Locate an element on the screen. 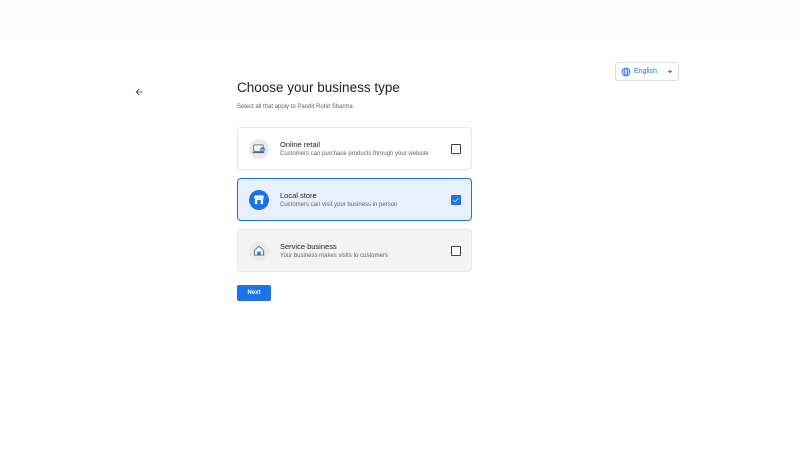  local-store-checkbox is located at coordinates (456, 200).